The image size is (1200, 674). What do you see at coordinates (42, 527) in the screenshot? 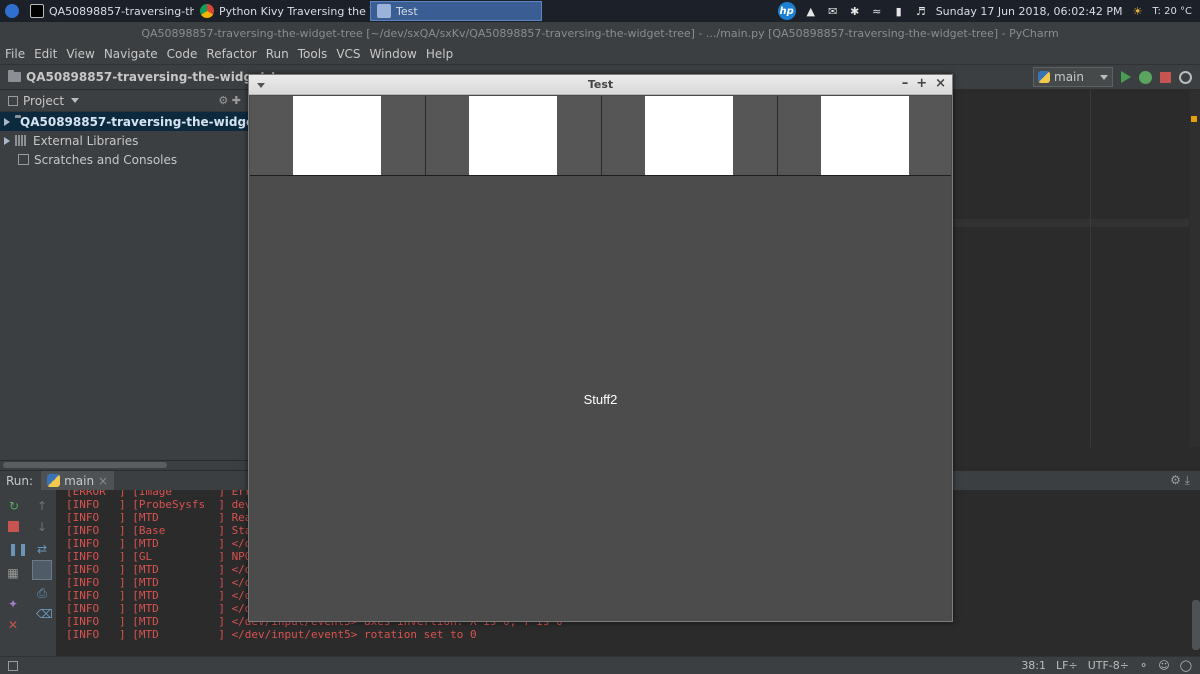
I see `scroll-down-icon: ↓` at bounding box center [42, 527].